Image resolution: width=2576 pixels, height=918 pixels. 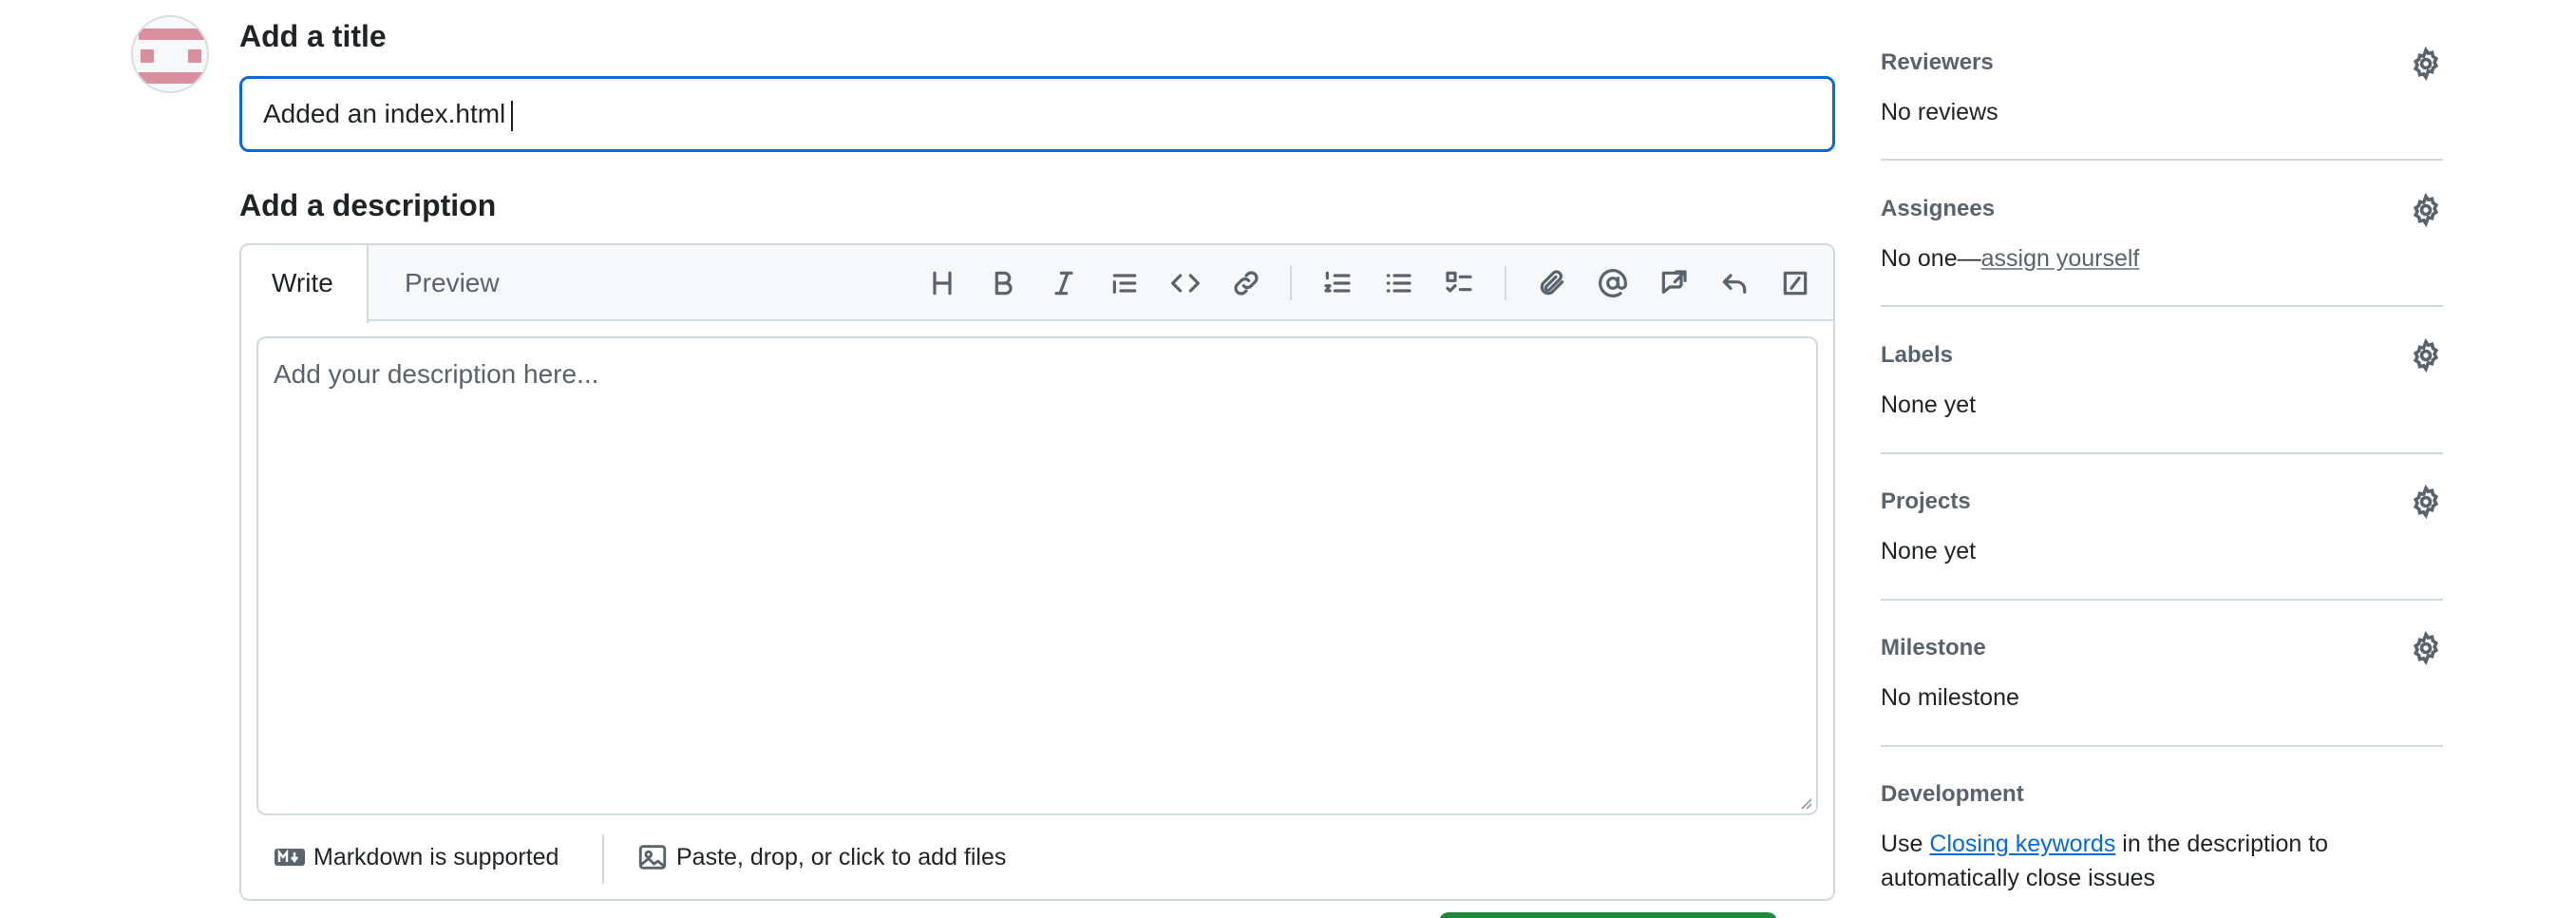 I want to click on assignees-title: Assignees, so click(x=1938, y=209).